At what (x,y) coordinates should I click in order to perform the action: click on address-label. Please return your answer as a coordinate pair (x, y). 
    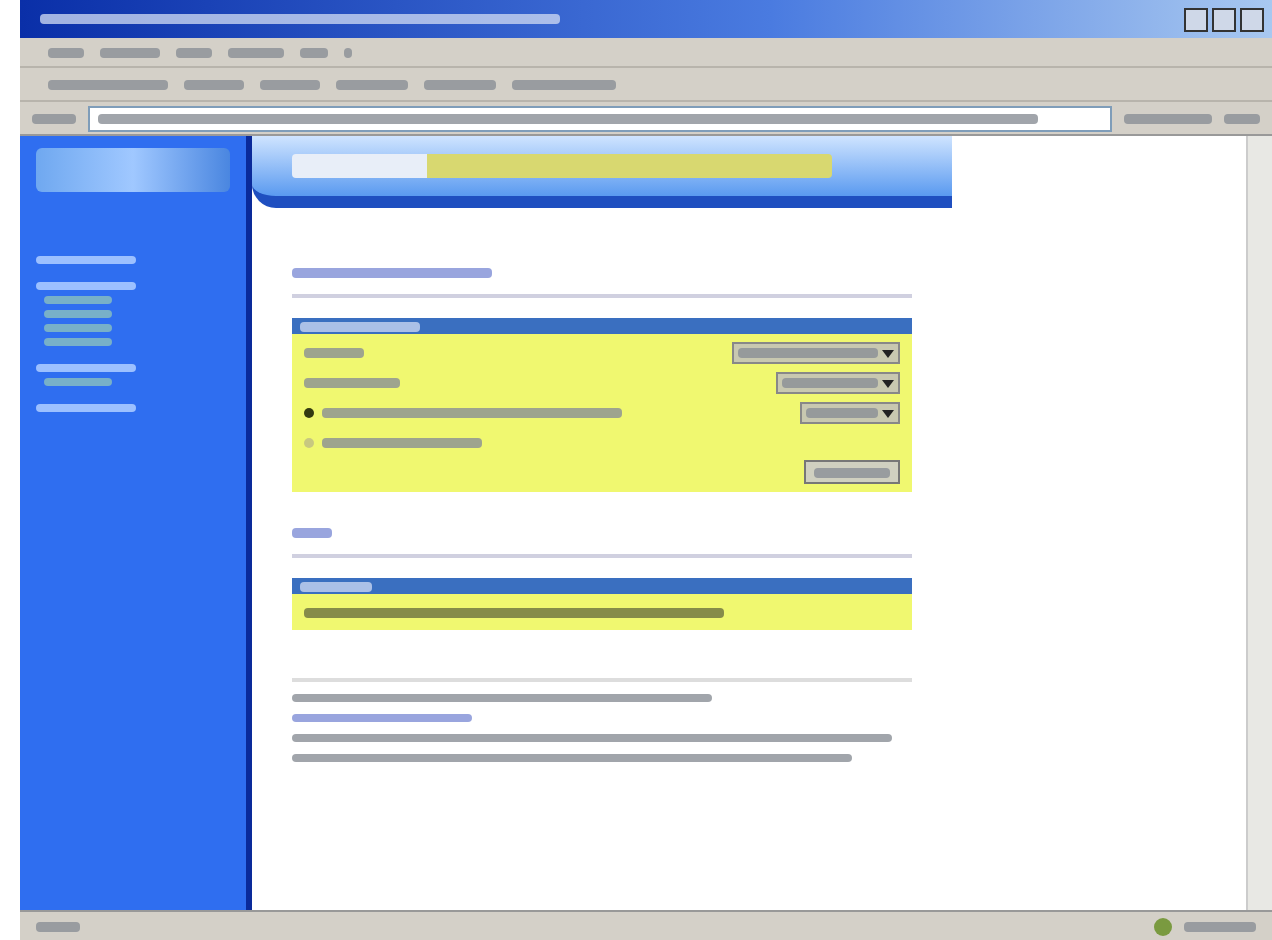
    Looking at the image, I should click on (54, 118).